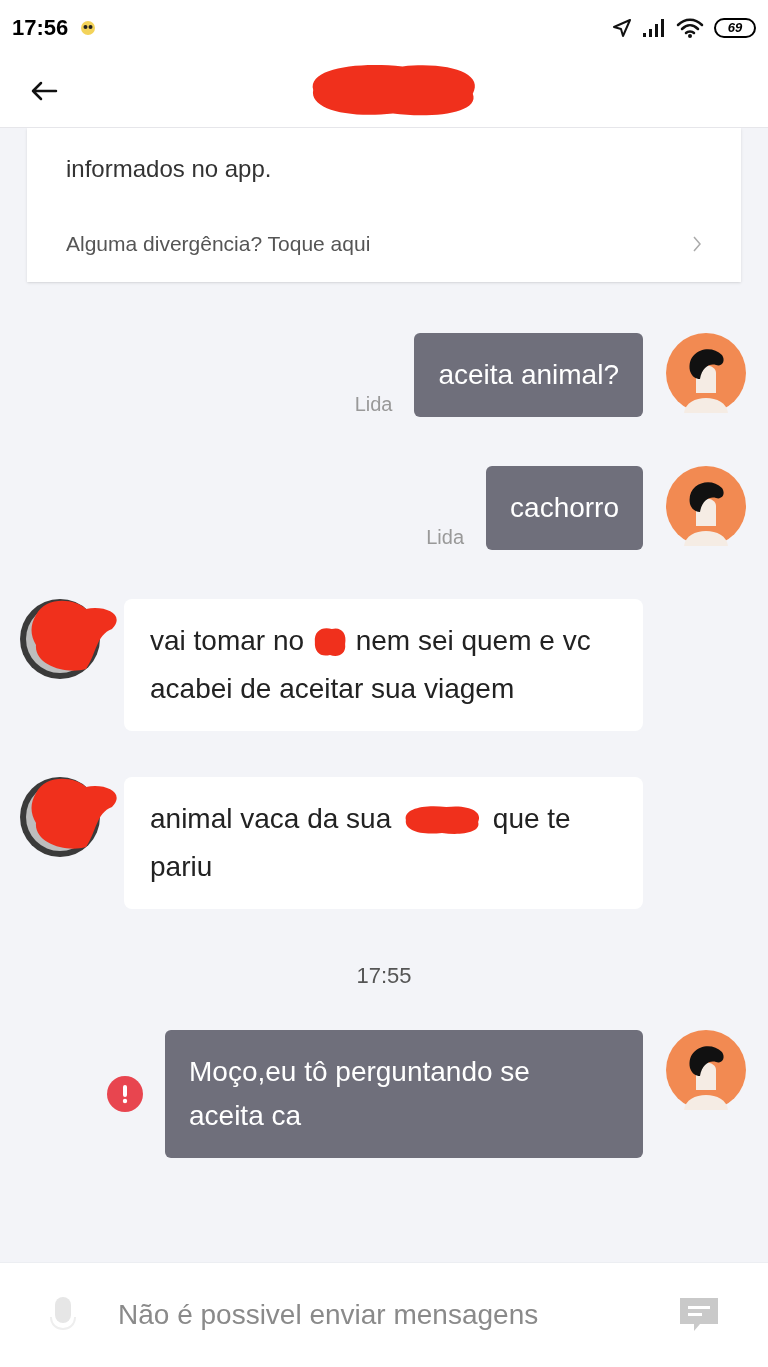  I want to click on location-icon, so click(622, 27).